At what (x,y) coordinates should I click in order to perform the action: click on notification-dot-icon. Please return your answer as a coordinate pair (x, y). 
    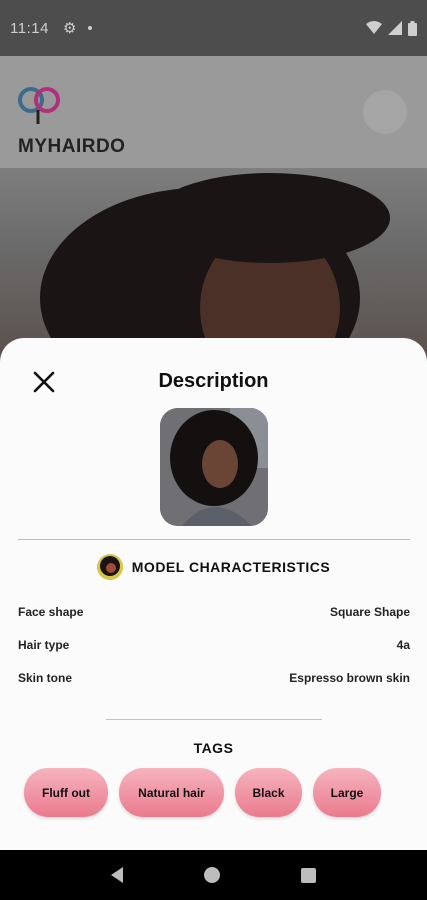
    Looking at the image, I should click on (90, 28).